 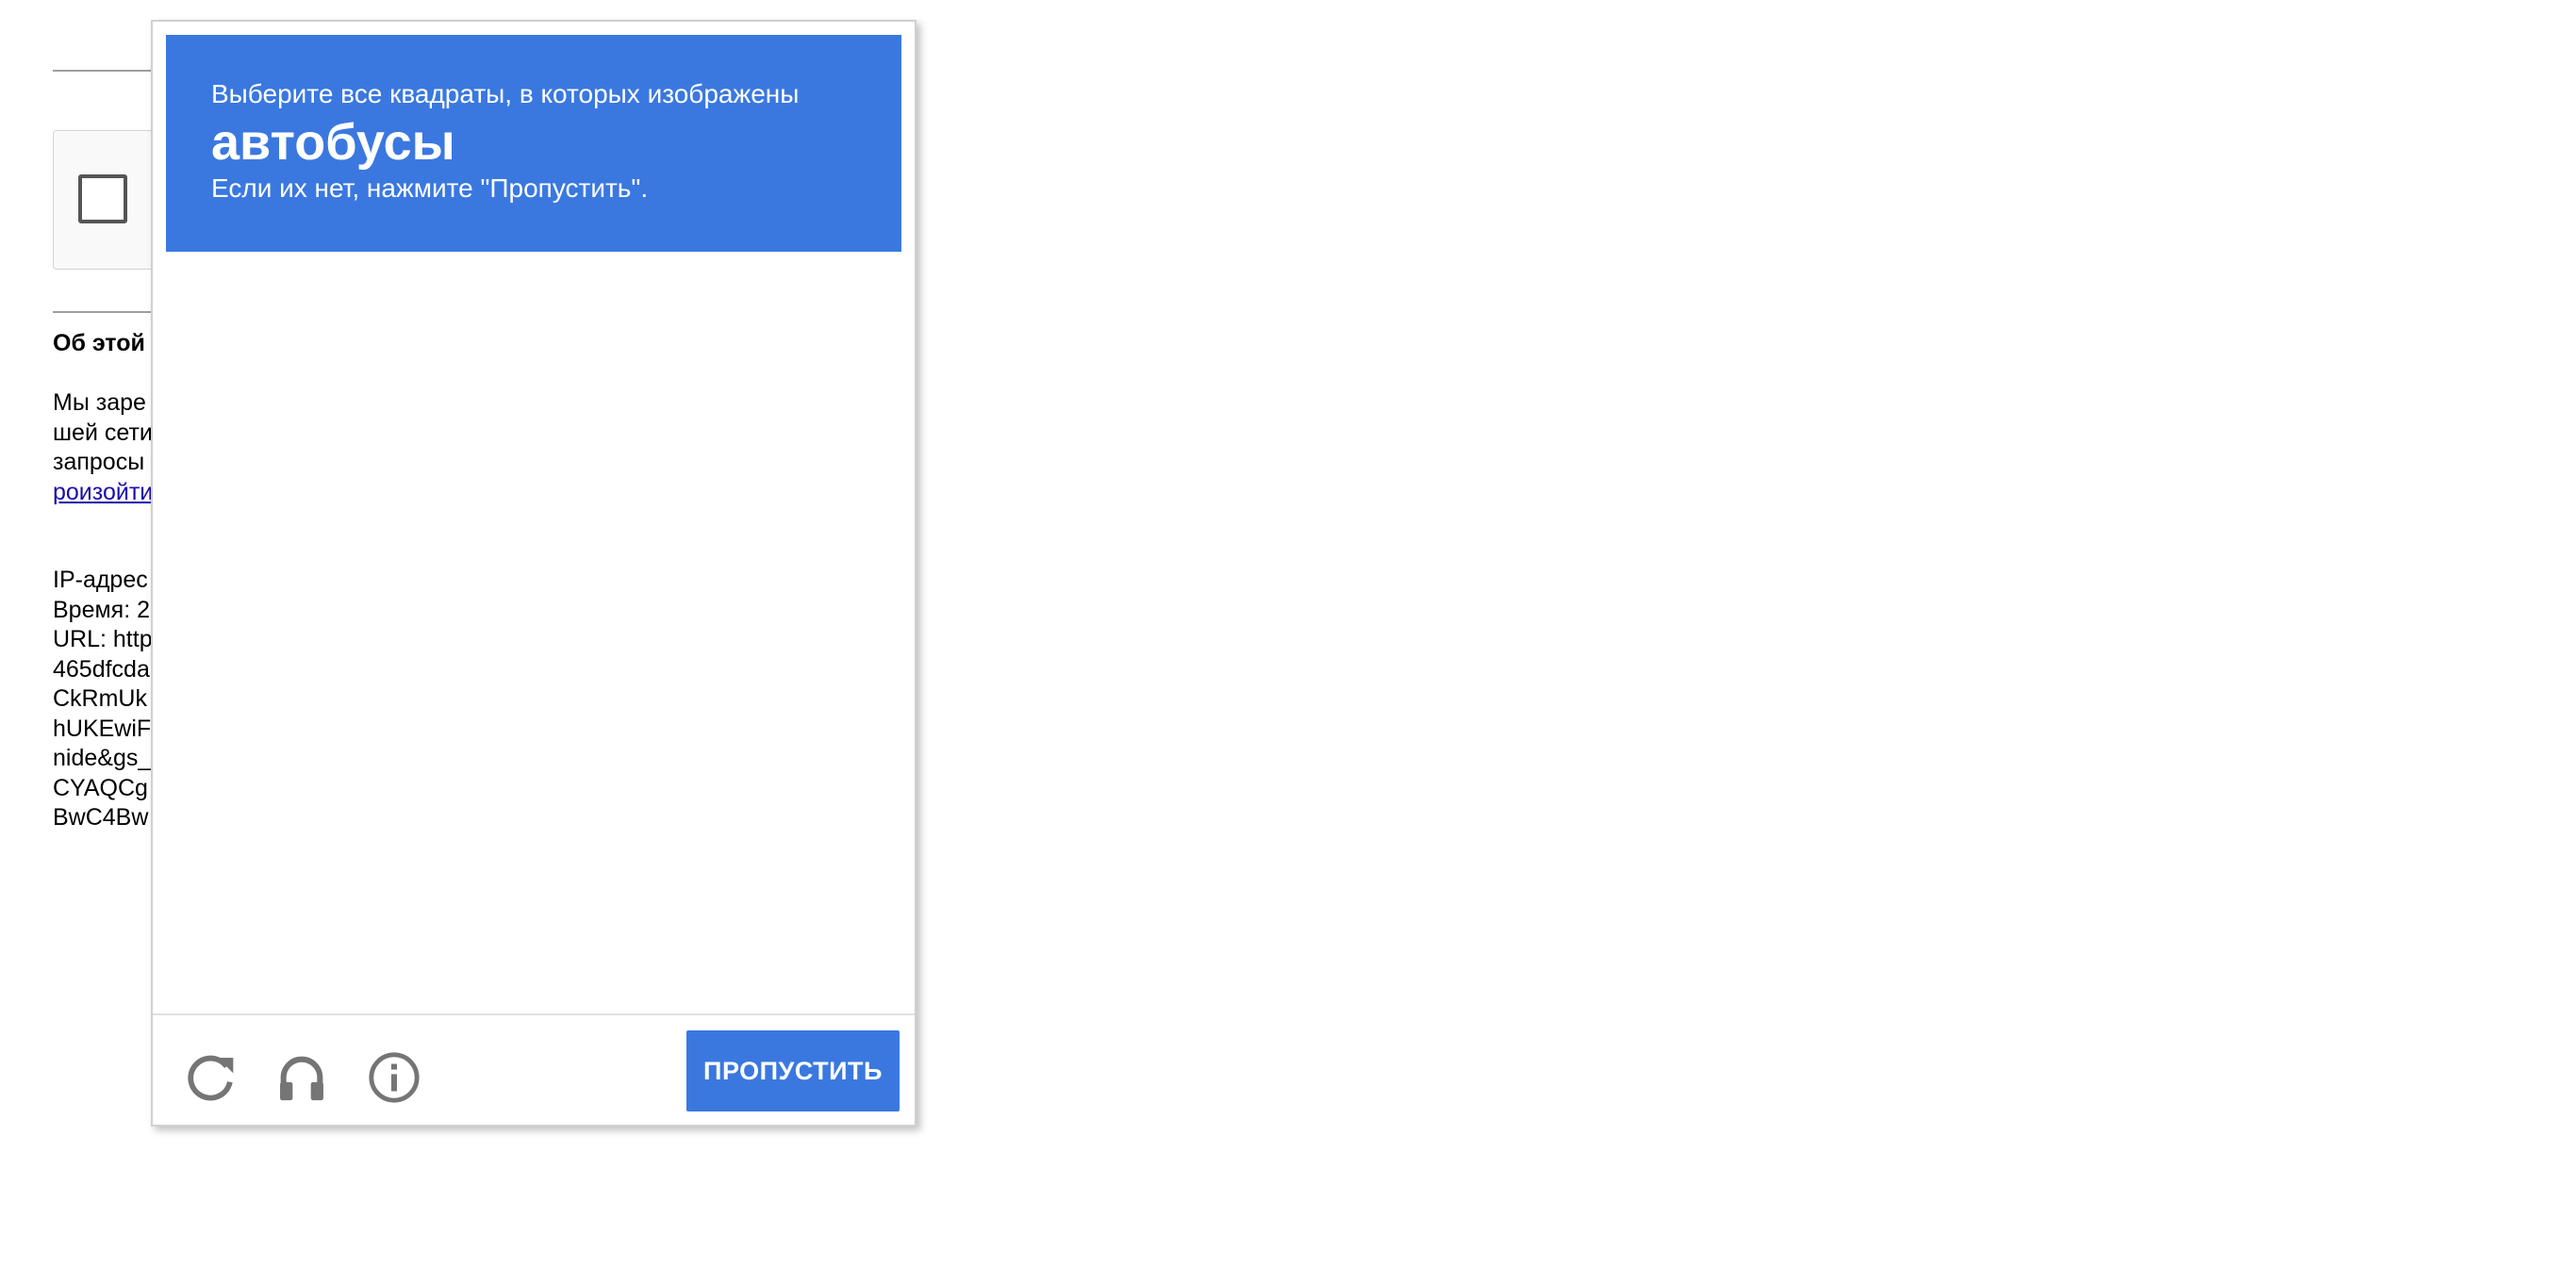 I want to click on about-paragraph: Мы заре шей сети запросы роизойти, so click(x=103, y=448).